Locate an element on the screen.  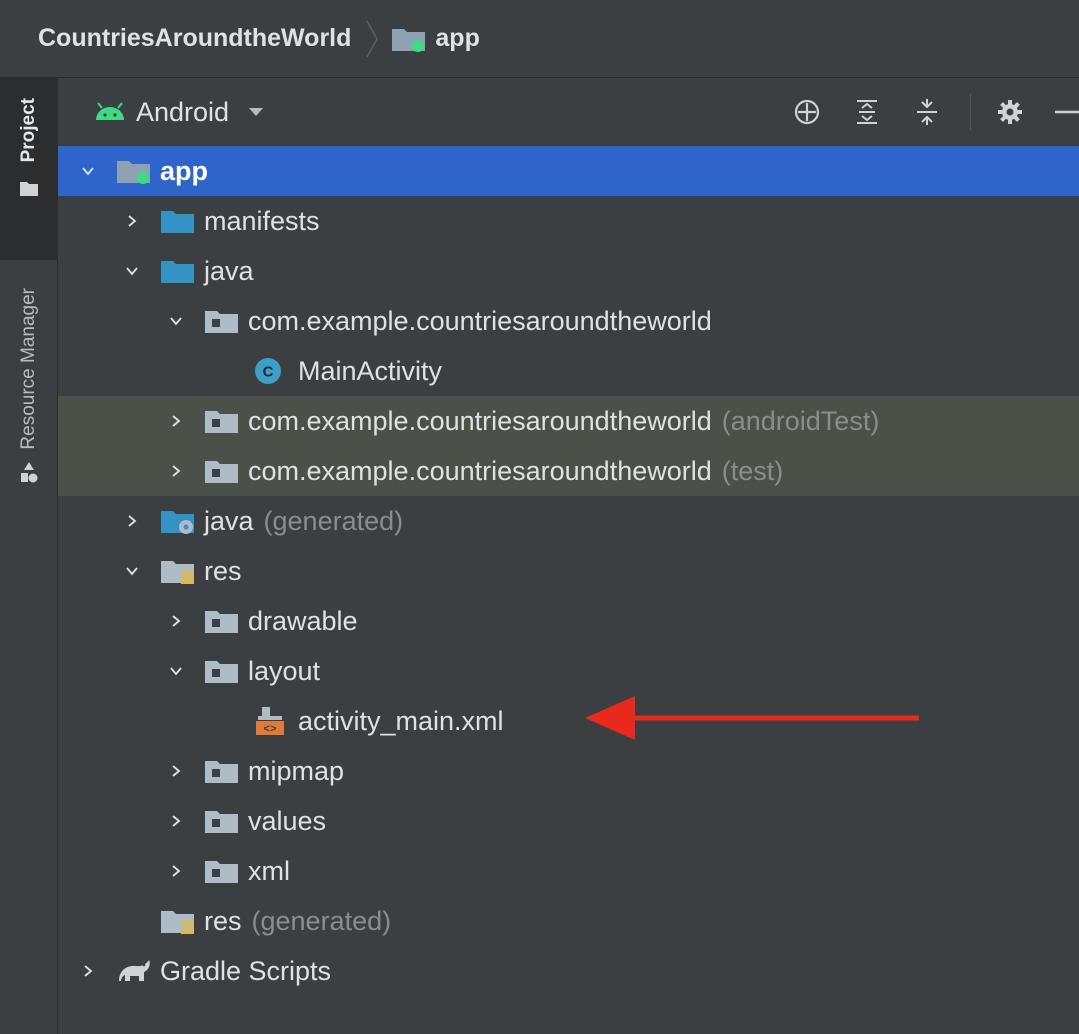
collapse-all-icon is located at coordinates (927, 112).